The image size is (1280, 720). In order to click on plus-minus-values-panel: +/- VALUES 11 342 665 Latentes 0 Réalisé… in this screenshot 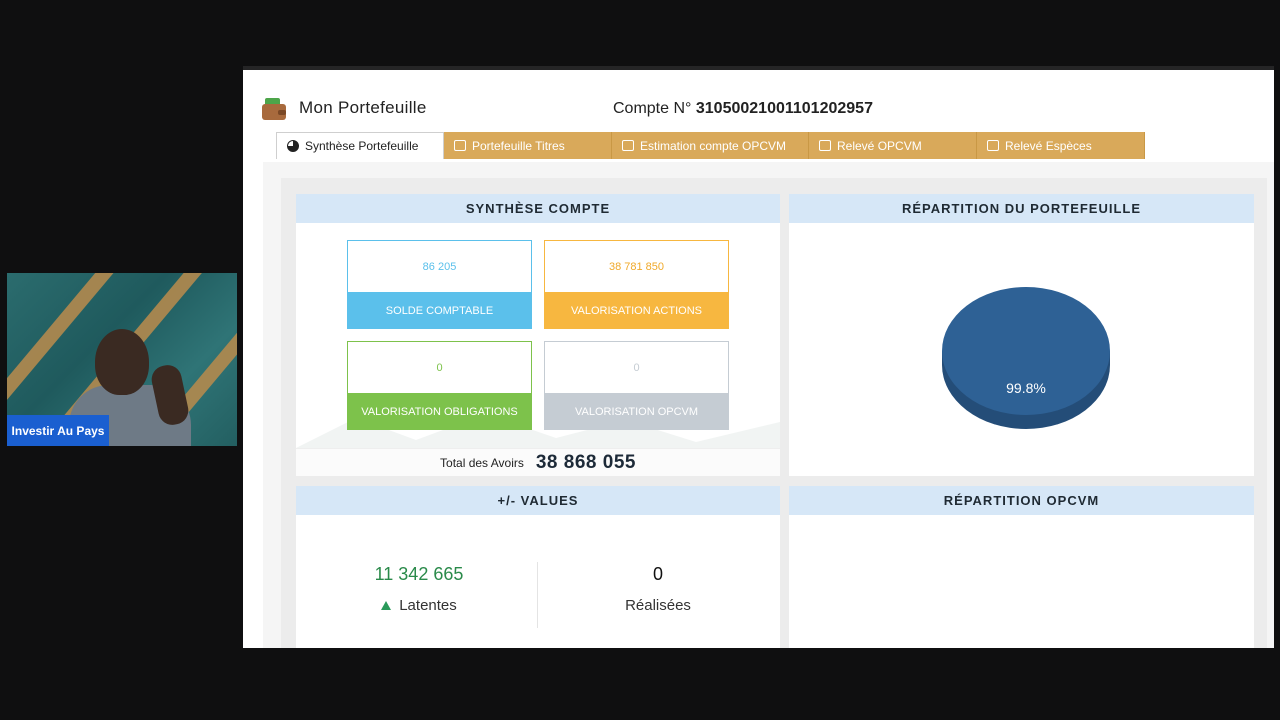, I will do `click(538, 567)`.